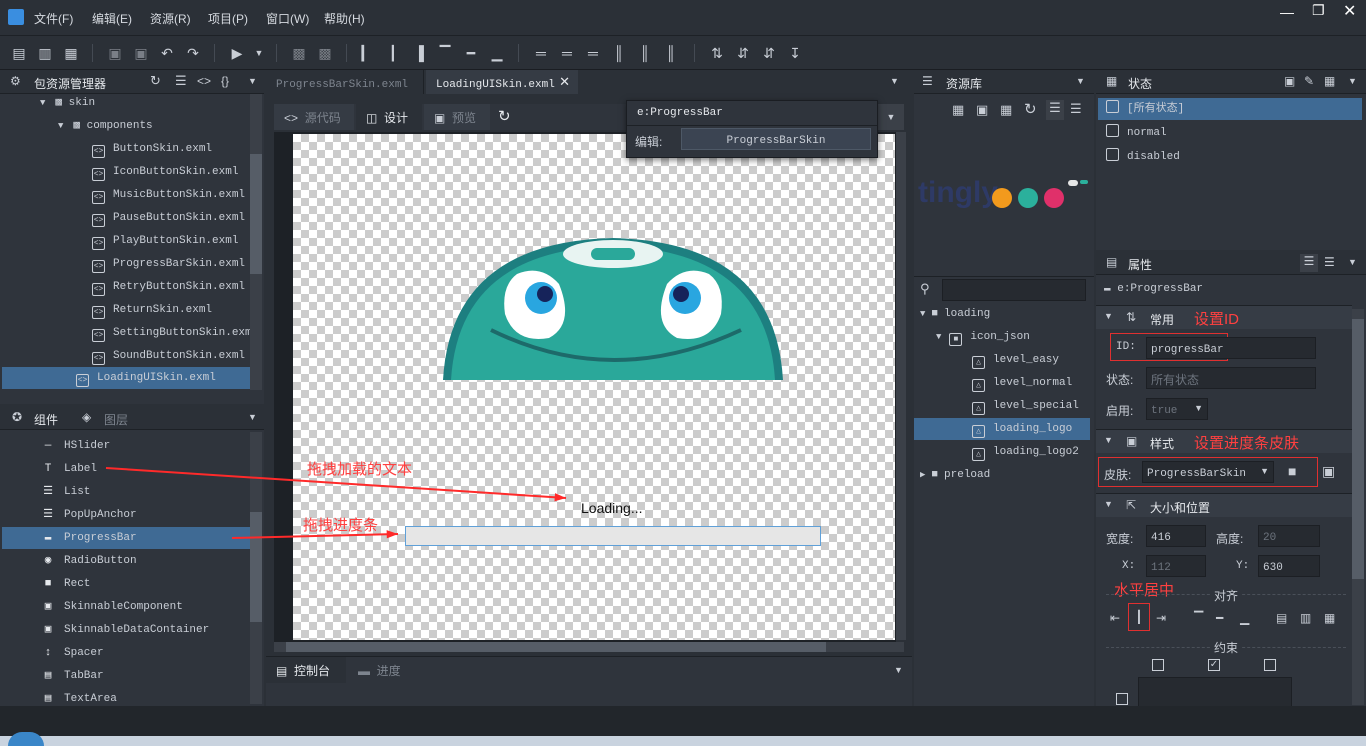 The image size is (1366, 746). What do you see at coordinates (502, 82) in the screenshot?
I see `editor-tab-active: LoadingUISkin.exml ✕` at bounding box center [502, 82].